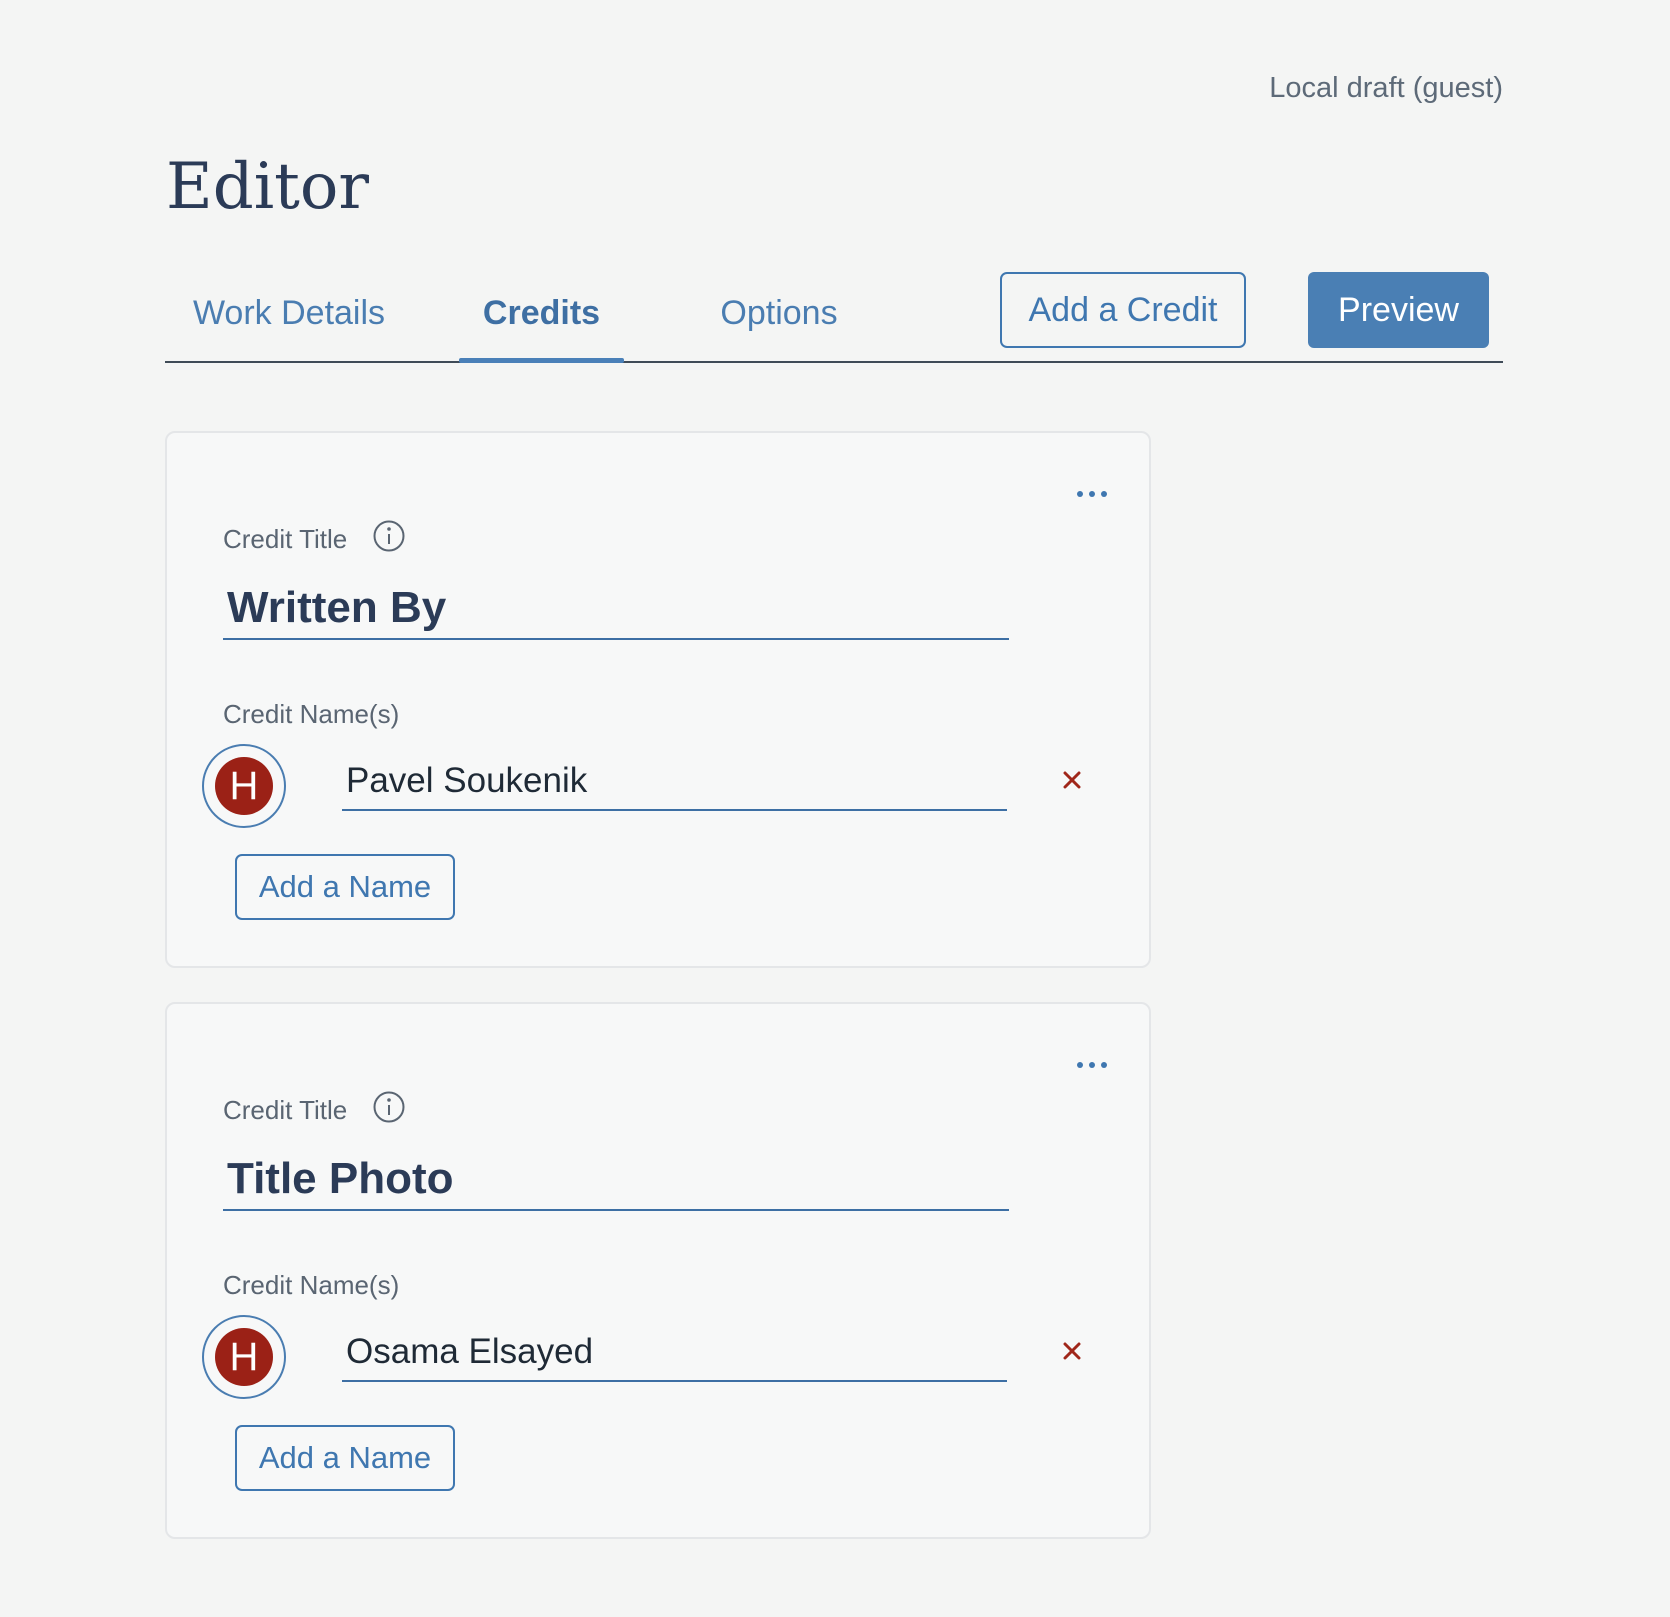  Describe the element at coordinates (1398, 310) in the screenshot. I see `preview-button: Preview` at that location.